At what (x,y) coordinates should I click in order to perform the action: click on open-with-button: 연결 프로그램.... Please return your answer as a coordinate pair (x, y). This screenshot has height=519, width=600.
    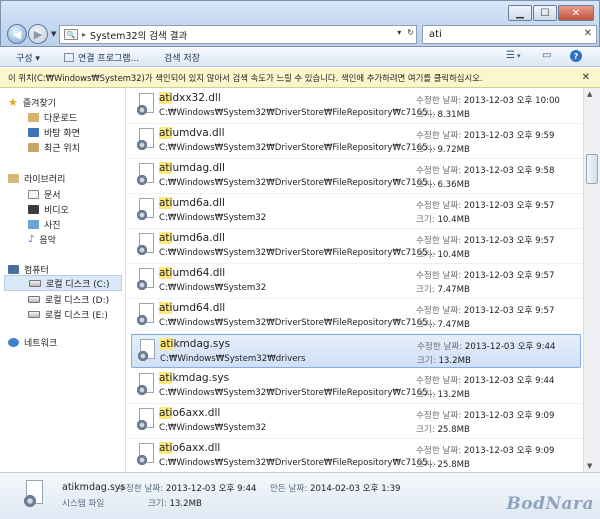
    Looking at the image, I should click on (101, 57).